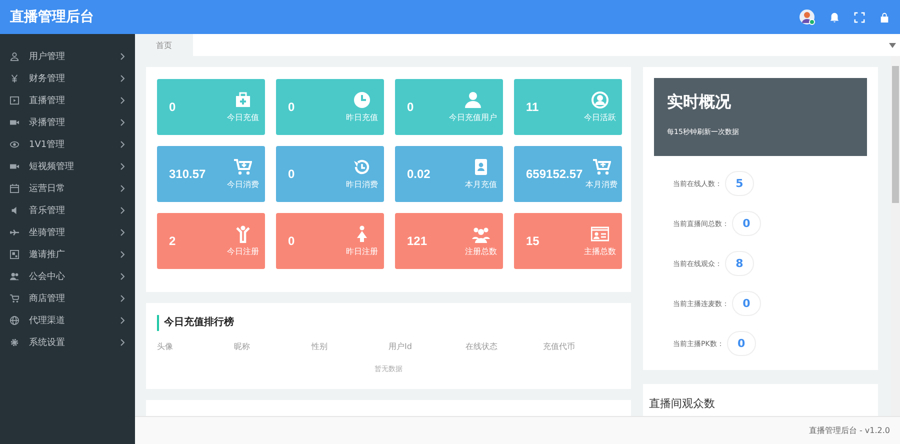 This screenshot has height=444, width=900. Describe the element at coordinates (362, 167) in the screenshot. I see `history-icon` at that location.